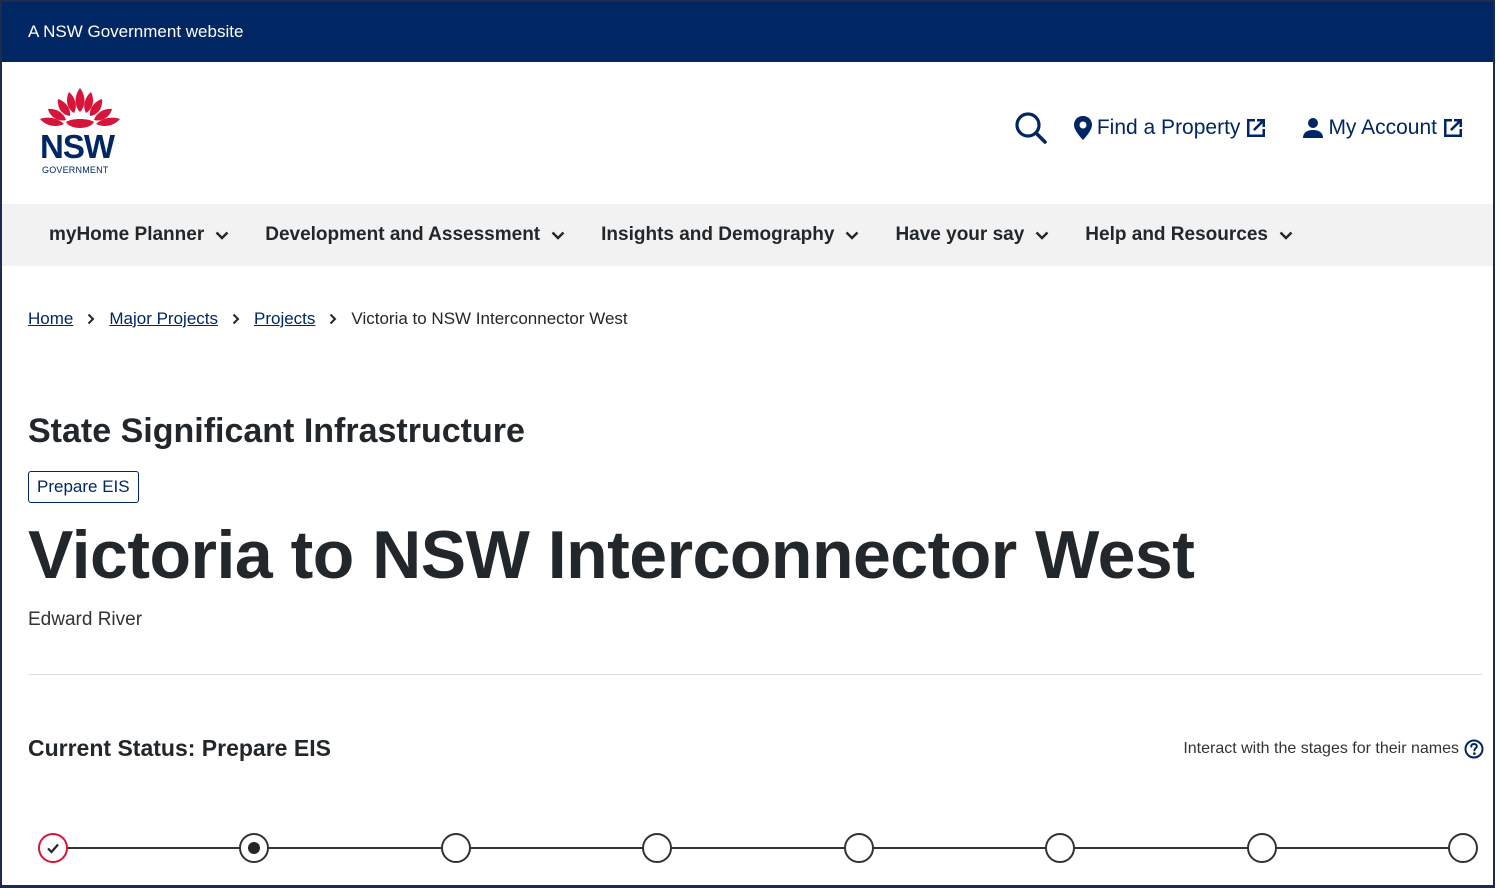 This screenshot has height=888, width=1500. Describe the element at coordinates (755, 675) in the screenshot. I see `divider` at that location.